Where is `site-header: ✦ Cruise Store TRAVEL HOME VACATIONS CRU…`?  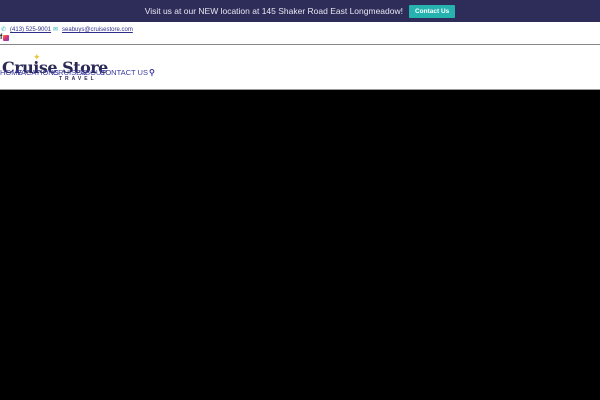 site-header: ✦ Cruise Store TRAVEL HOME VACATIONS CRU… is located at coordinates (300, 67).